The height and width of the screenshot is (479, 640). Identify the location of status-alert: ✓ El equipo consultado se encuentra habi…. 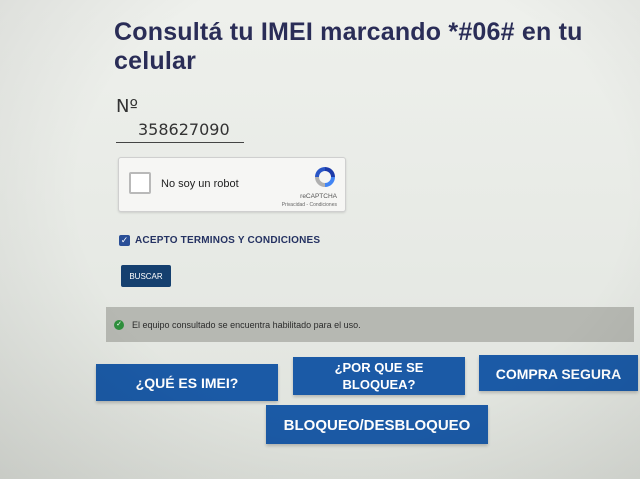
(370, 324).